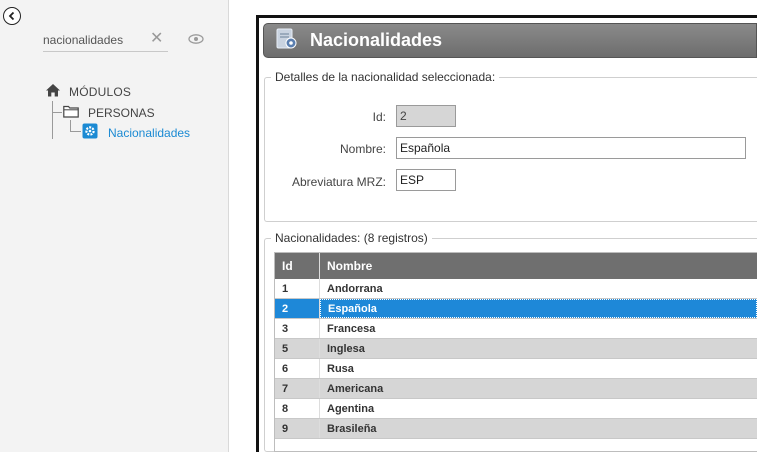 The height and width of the screenshot is (452, 757). What do you see at coordinates (351, 238) in the screenshot?
I see `list-legend: Nacionalidades: (8 registros)` at bounding box center [351, 238].